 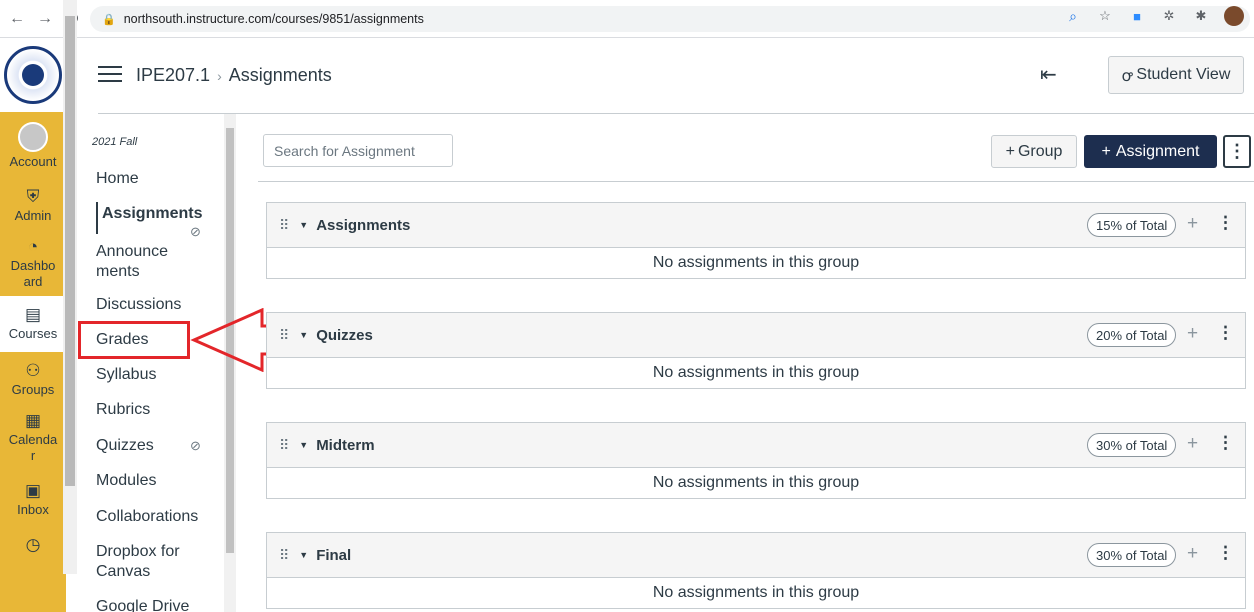 I want to click on forward-arrow-icon: →, so click(x=45, y=19).